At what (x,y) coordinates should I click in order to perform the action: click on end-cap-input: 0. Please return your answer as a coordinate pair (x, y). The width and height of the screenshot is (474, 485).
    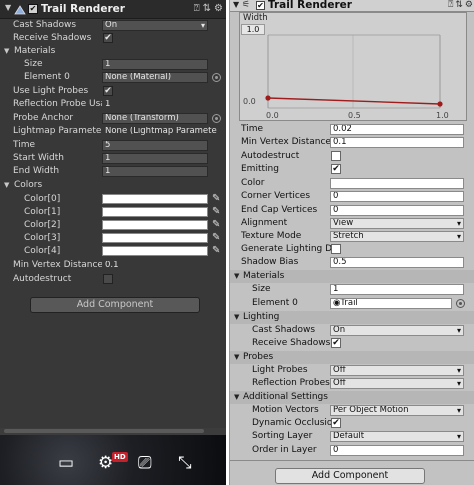
    Looking at the image, I should click on (397, 210).